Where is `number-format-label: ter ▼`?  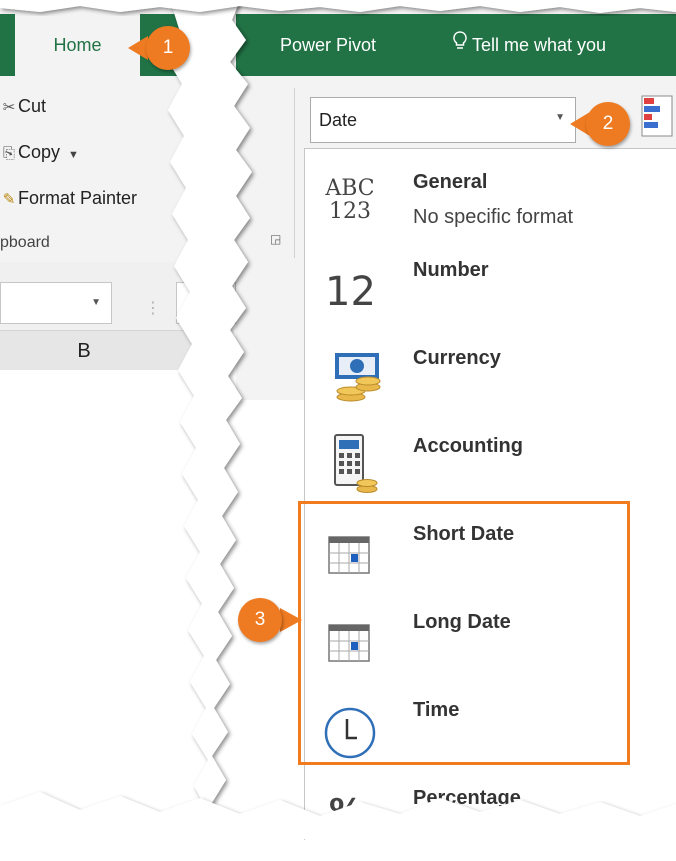
number-format-label: ter ▼ is located at coordinates (223, 176).